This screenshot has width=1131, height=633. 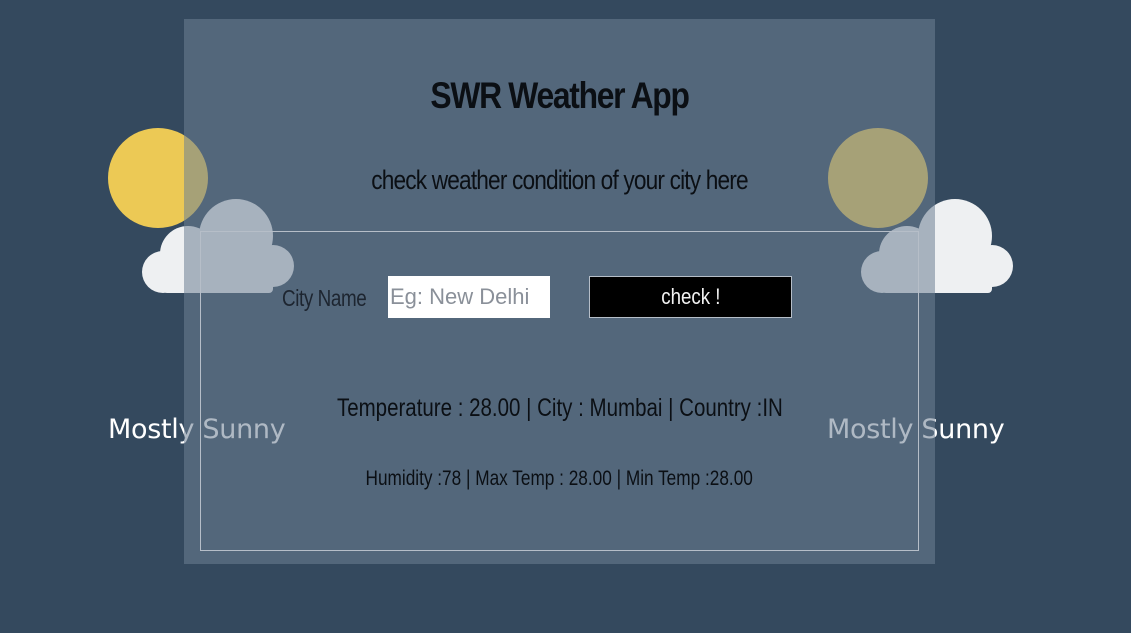 What do you see at coordinates (560, 95) in the screenshot?
I see `page-title: SWR Weather App` at bounding box center [560, 95].